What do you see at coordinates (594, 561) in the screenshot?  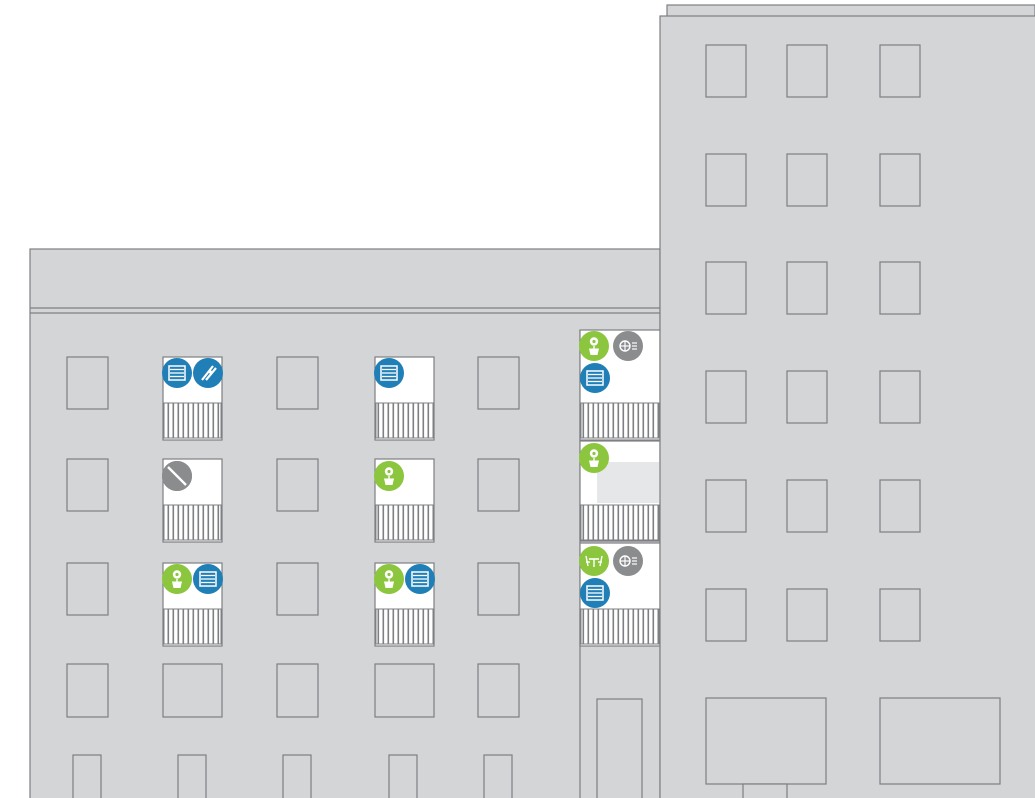 I see `patio-furniture-icon` at bounding box center [594, 561].